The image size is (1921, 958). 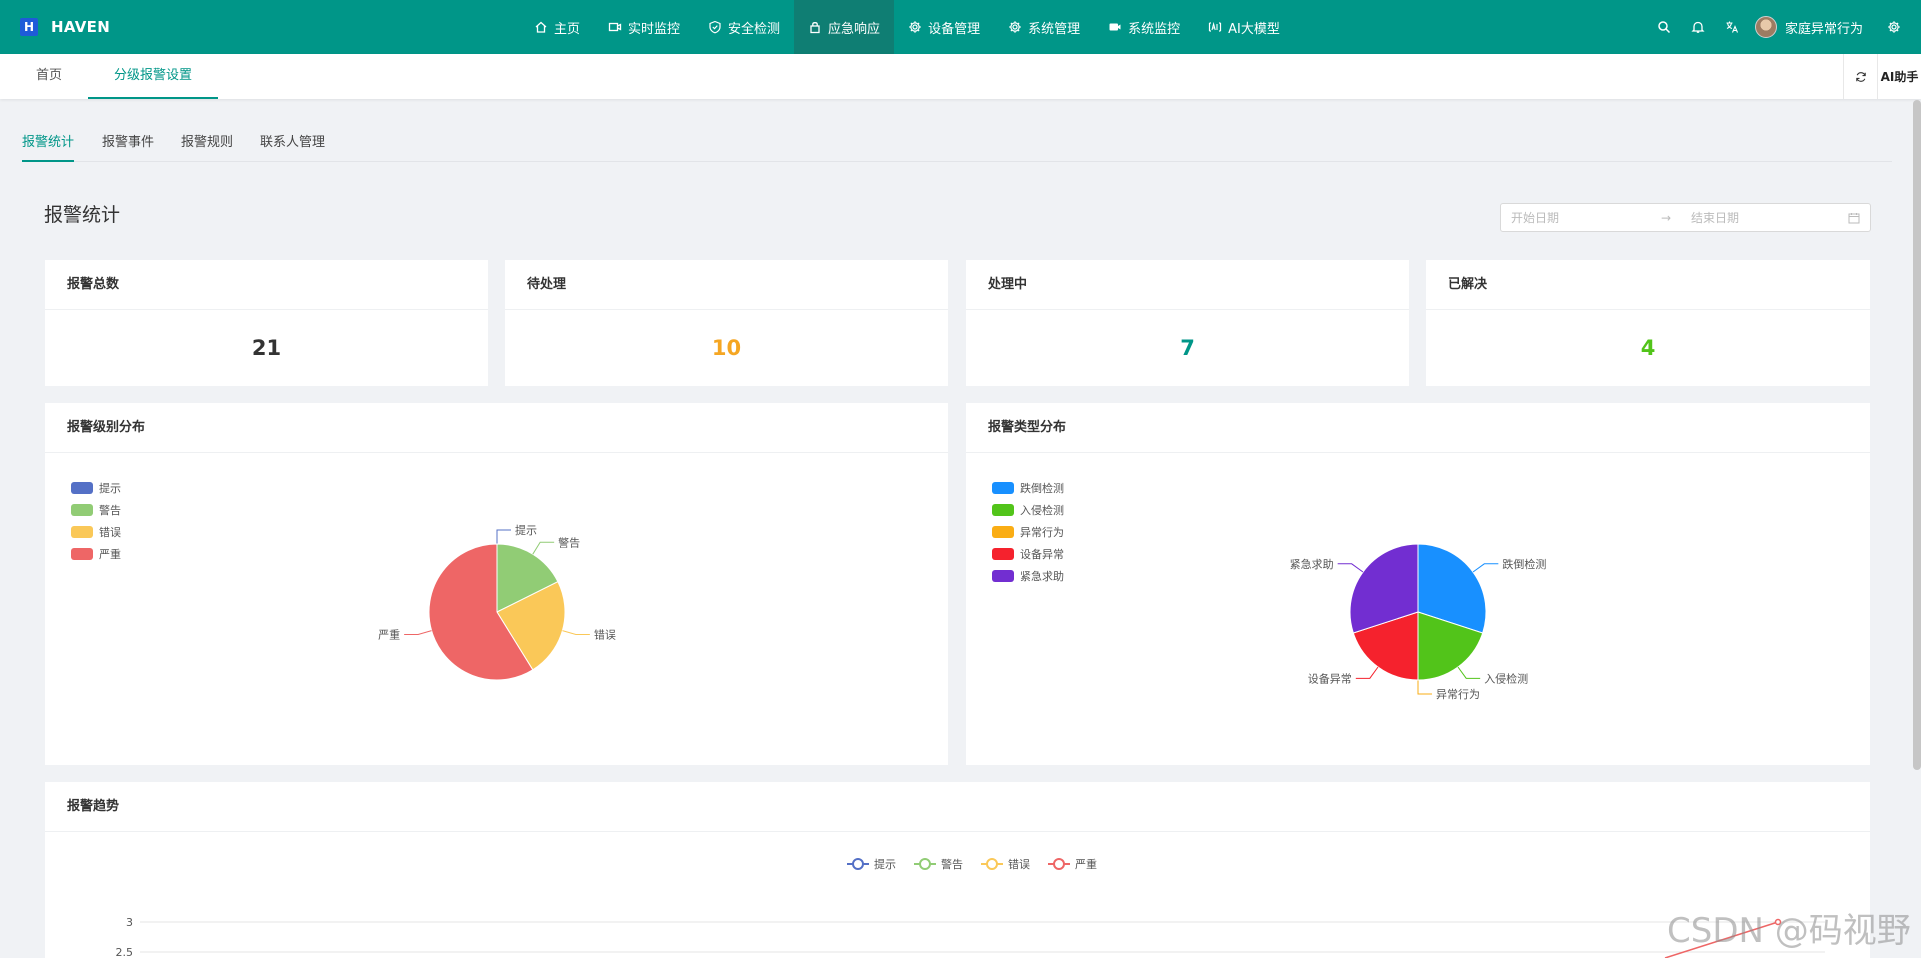 What do you see at coordinates (497, 602) in the screenshot?
I see `level-pie-chart: 提示警告错误 严重` at bounding box center [497, 602].